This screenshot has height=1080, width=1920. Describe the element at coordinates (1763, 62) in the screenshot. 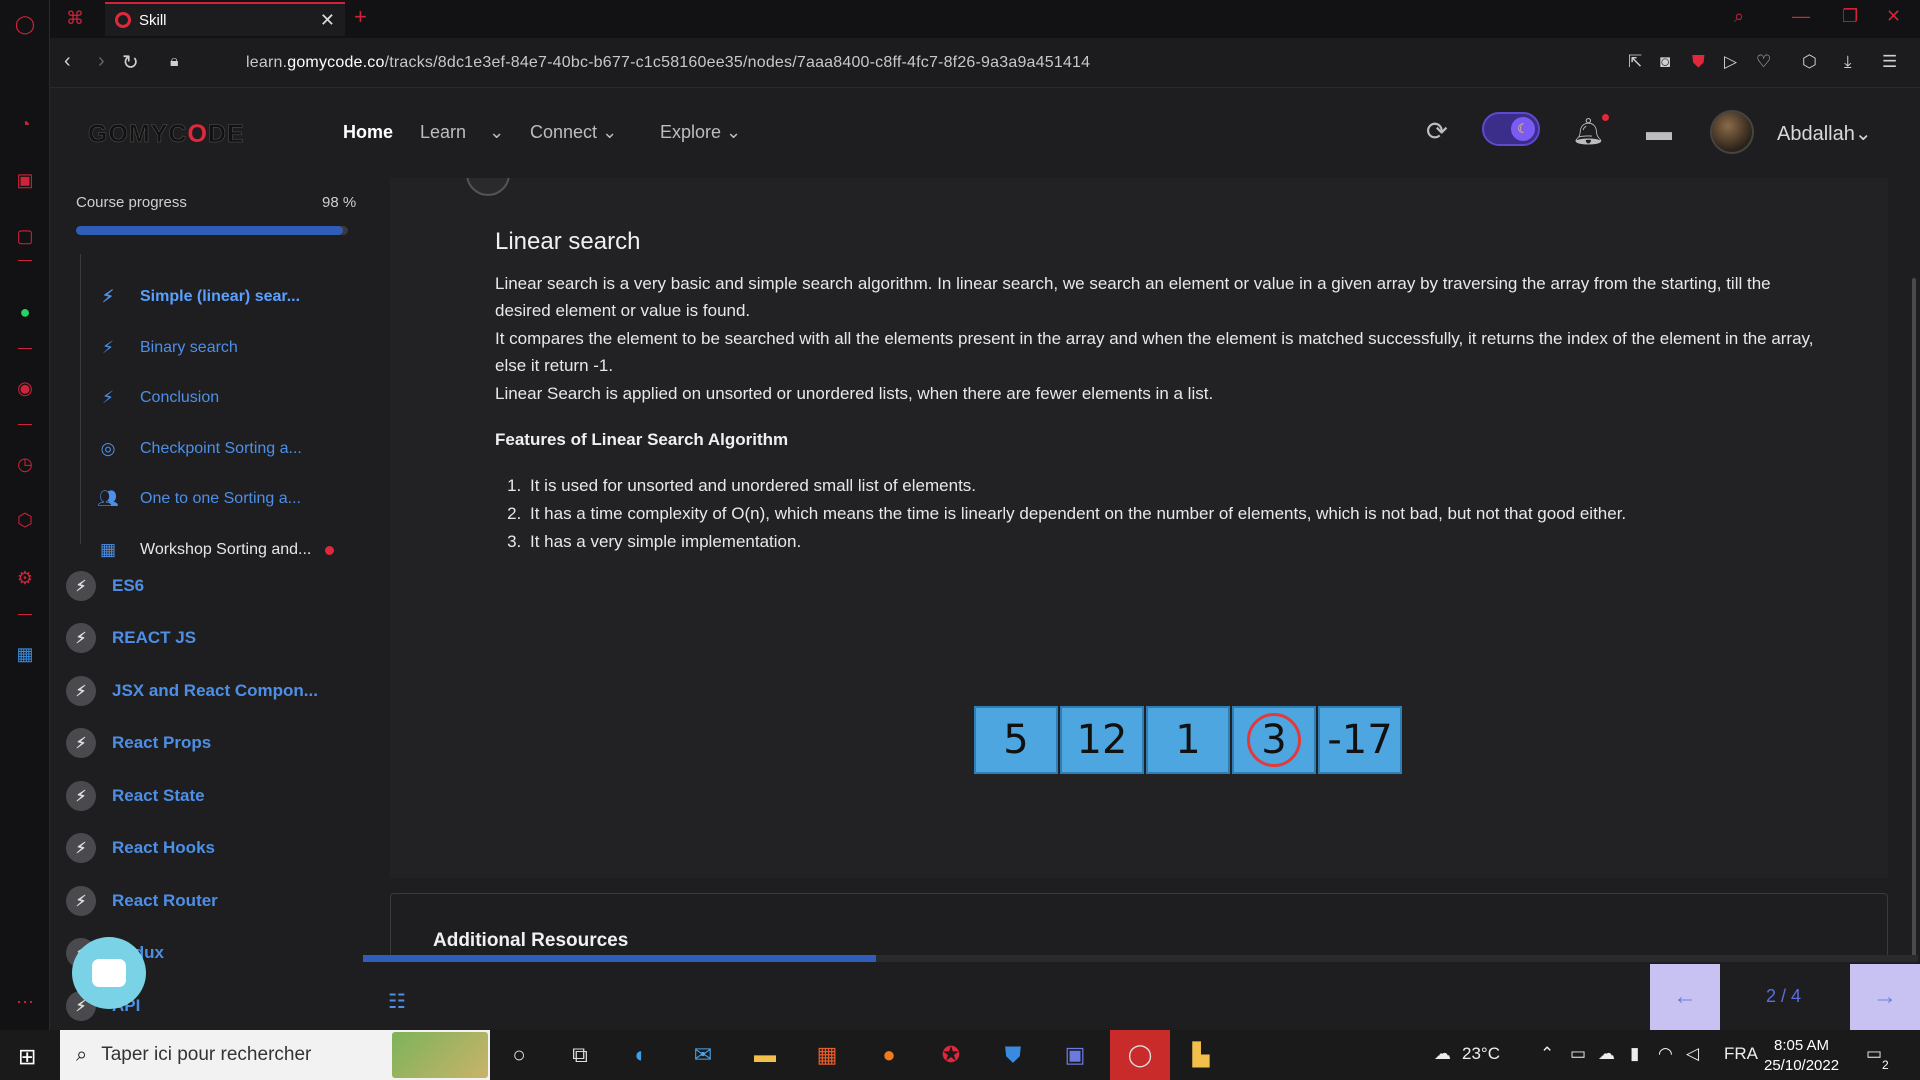

I see `heart-icon: ♡` at that location.